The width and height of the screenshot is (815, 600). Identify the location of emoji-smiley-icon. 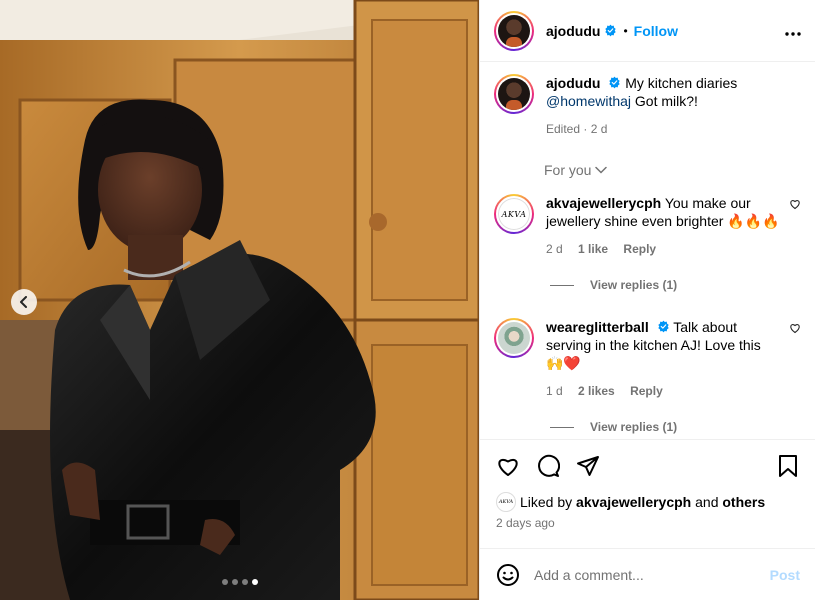
(508, 575).